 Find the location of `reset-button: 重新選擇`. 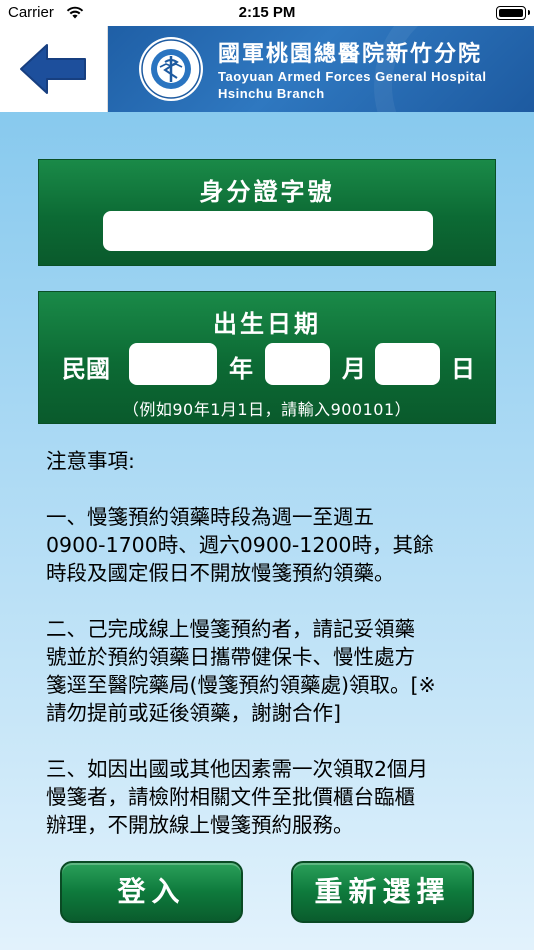

reset-button: 重新選擇 is located at coordinates (382, 892).